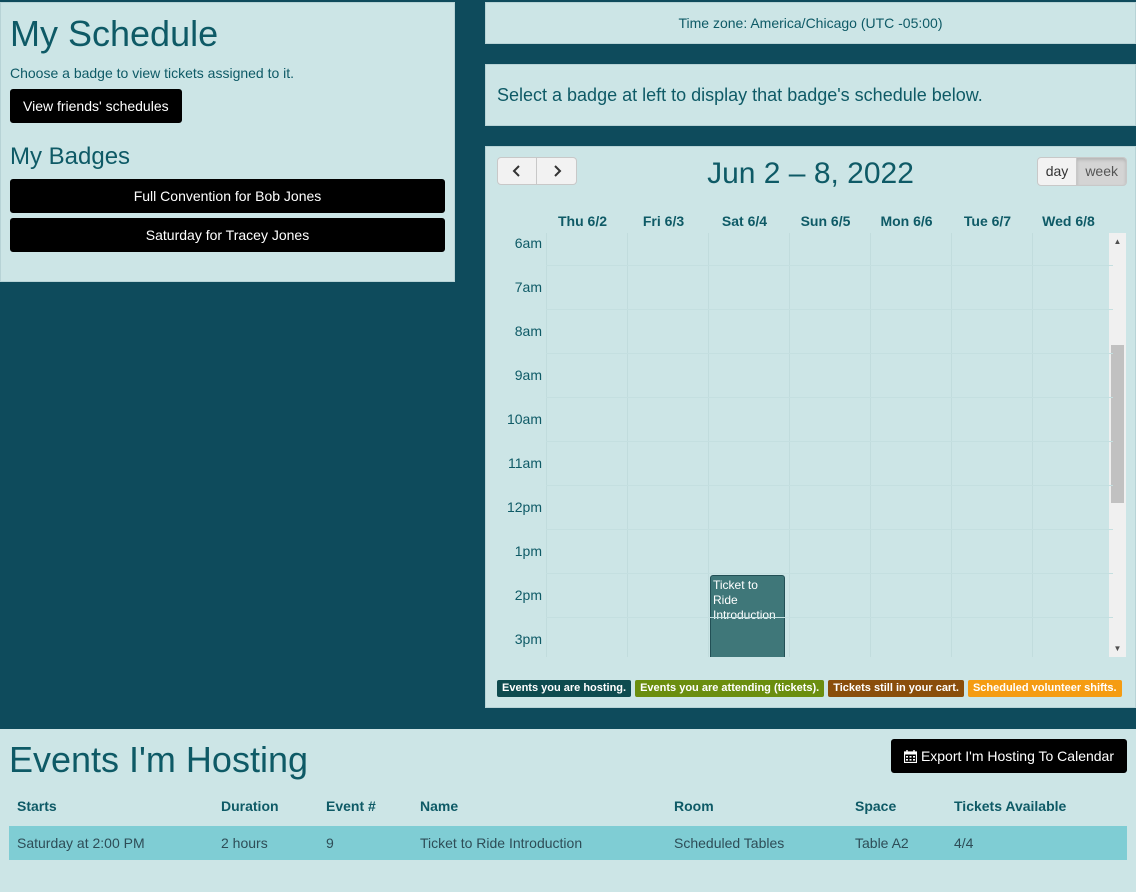  I want to click on timezone-panel: Time zone: America/Chicago (UTC -05:00), so click(810, 23).